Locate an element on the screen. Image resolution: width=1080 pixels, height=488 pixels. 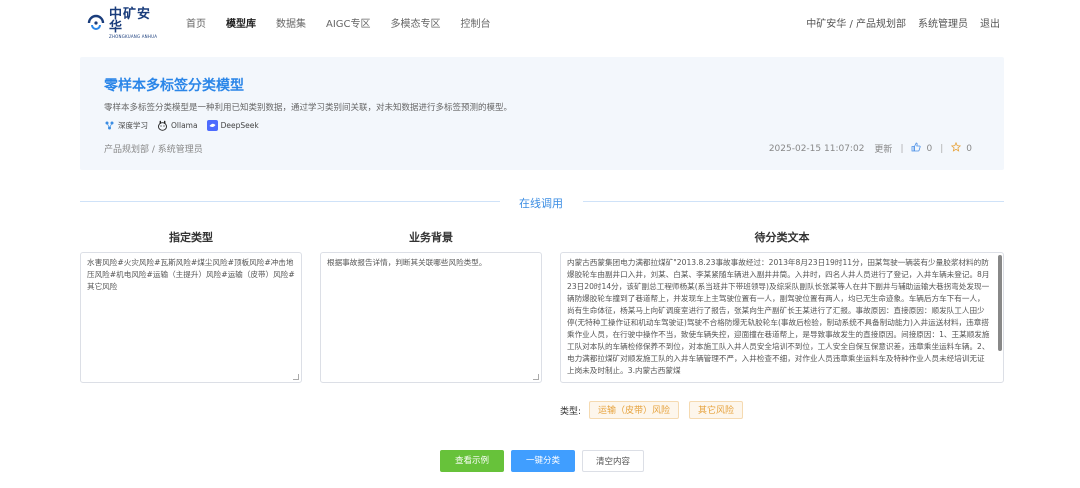
tag-label: 深度学习 is located at coordinates (133, 125).